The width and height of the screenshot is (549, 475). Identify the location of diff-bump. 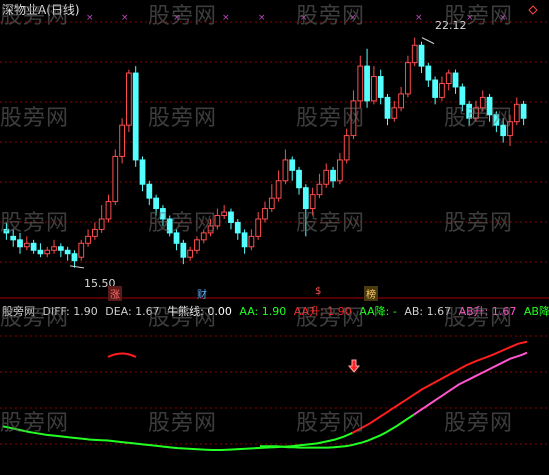
(122, 355).